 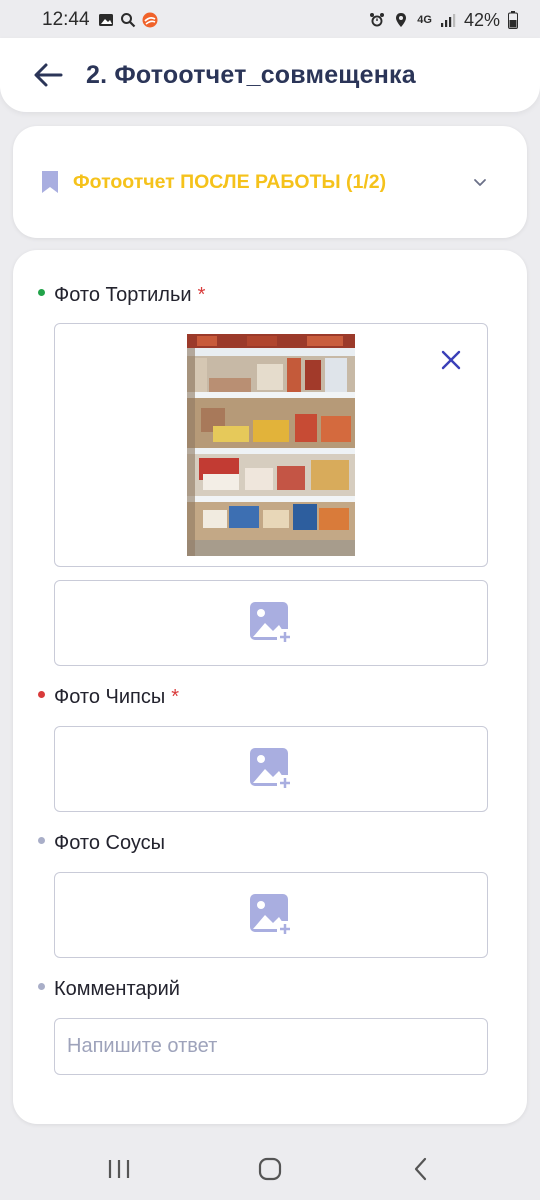 I want to click on field-label-text: Фото Тортильи, so click(x=123, y=295).